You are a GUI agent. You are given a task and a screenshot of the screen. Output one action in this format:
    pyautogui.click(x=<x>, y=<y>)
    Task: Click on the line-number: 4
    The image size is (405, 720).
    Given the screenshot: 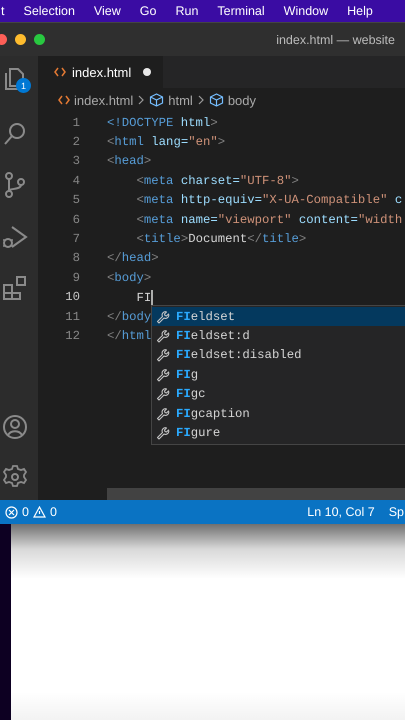 What is the action you would take?
    pyautogui.click(x=76, y=181)
    